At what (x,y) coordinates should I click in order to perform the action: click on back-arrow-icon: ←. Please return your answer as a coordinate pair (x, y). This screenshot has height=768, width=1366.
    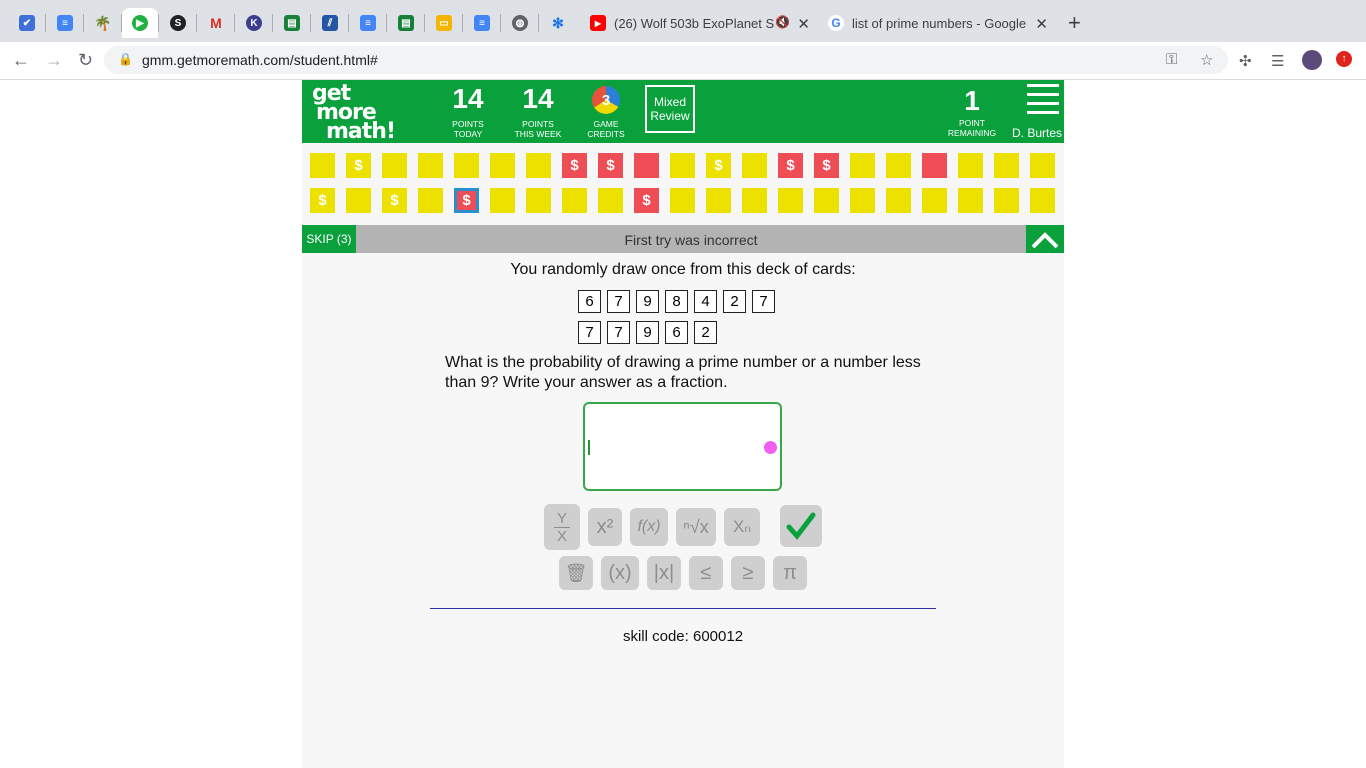
    Looking at the image, I should click on (21, 60).